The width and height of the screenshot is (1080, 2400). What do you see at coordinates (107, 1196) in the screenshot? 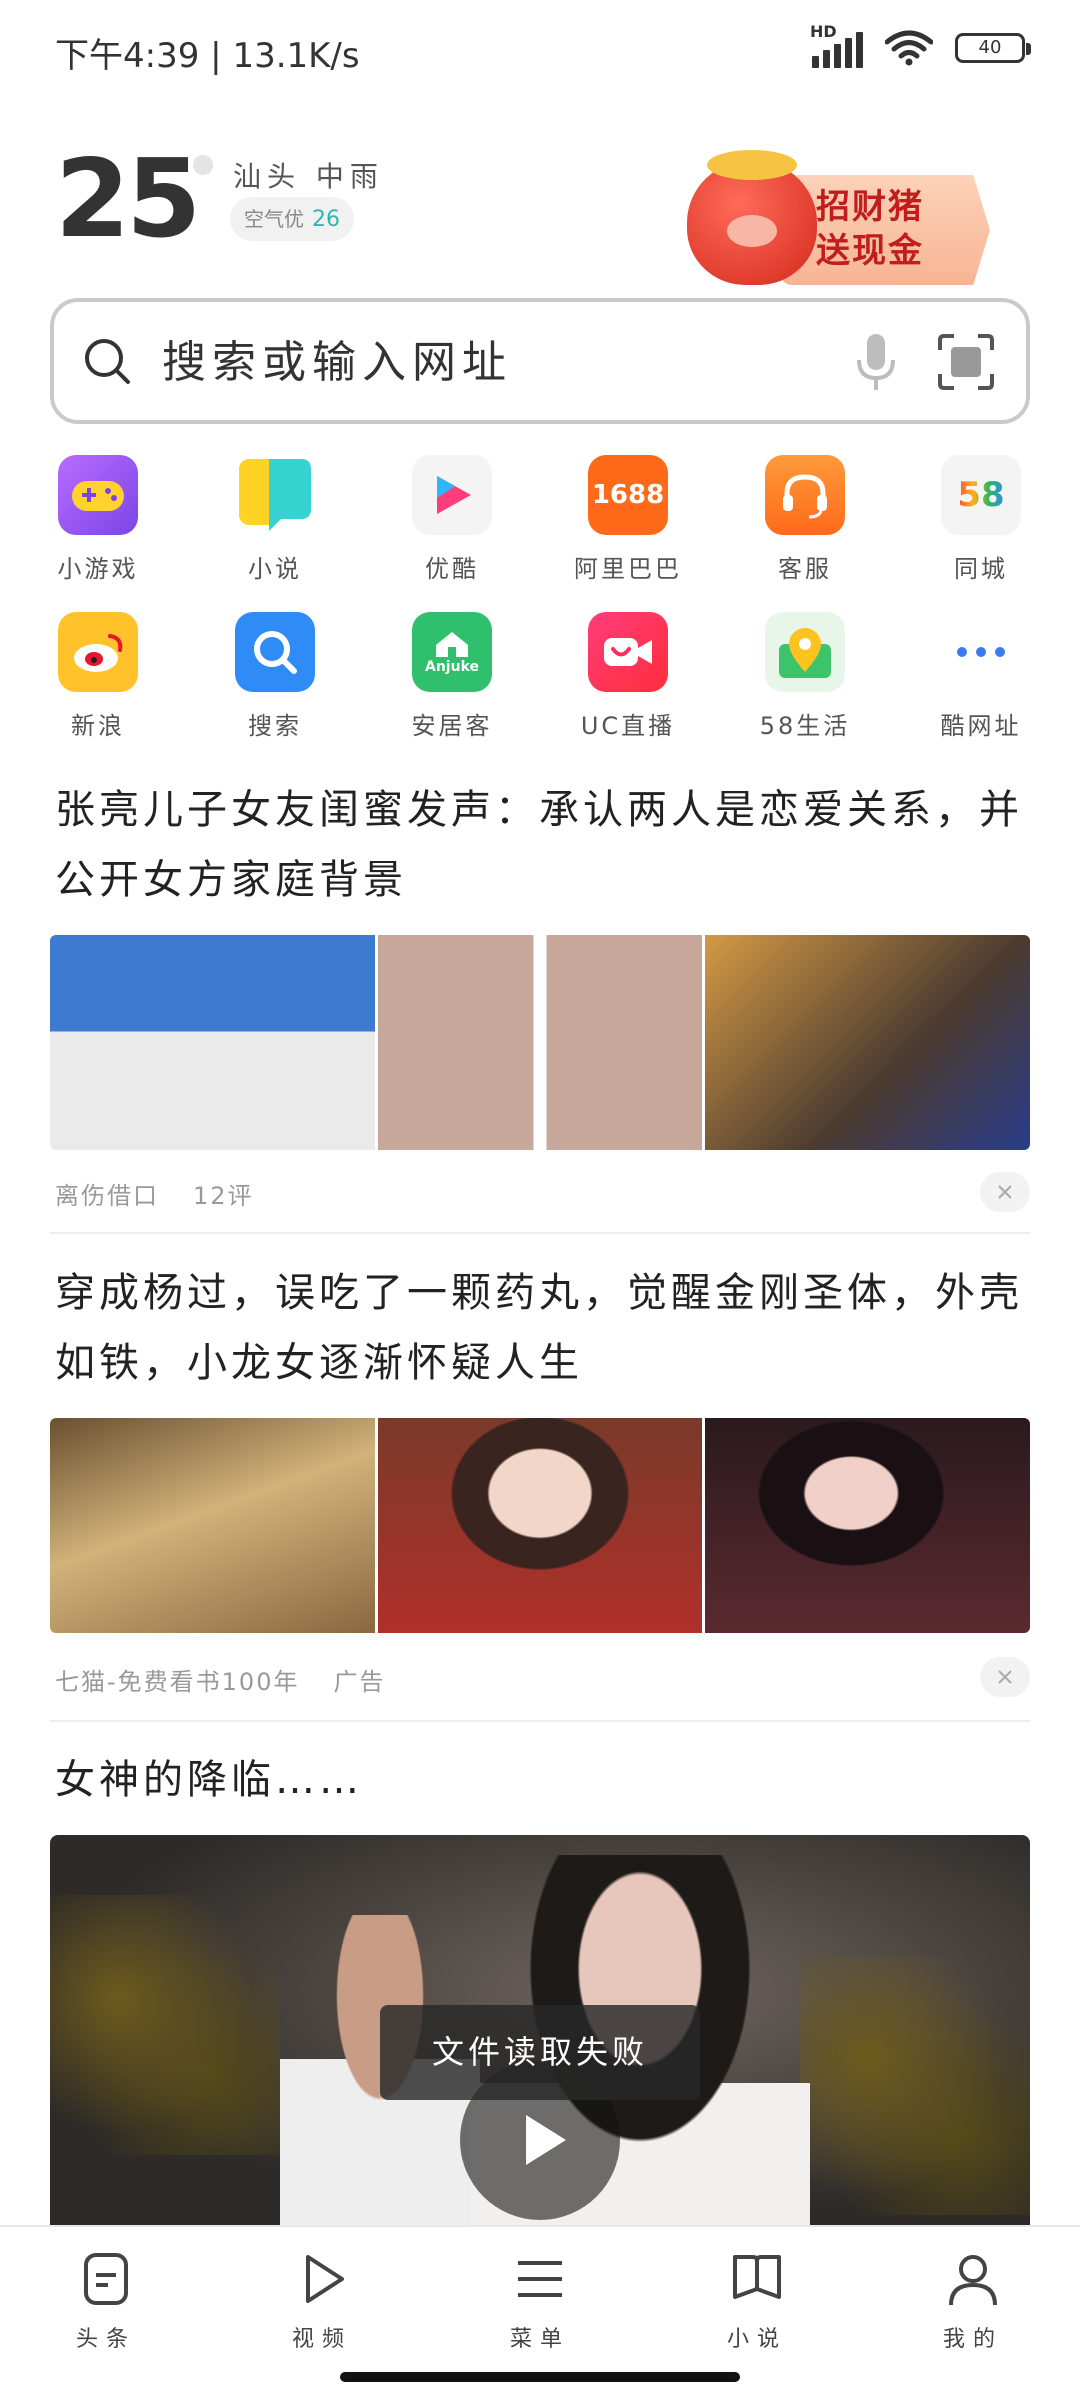
I see `news-source: 离伤借口` at bounding box center [107, 1196].